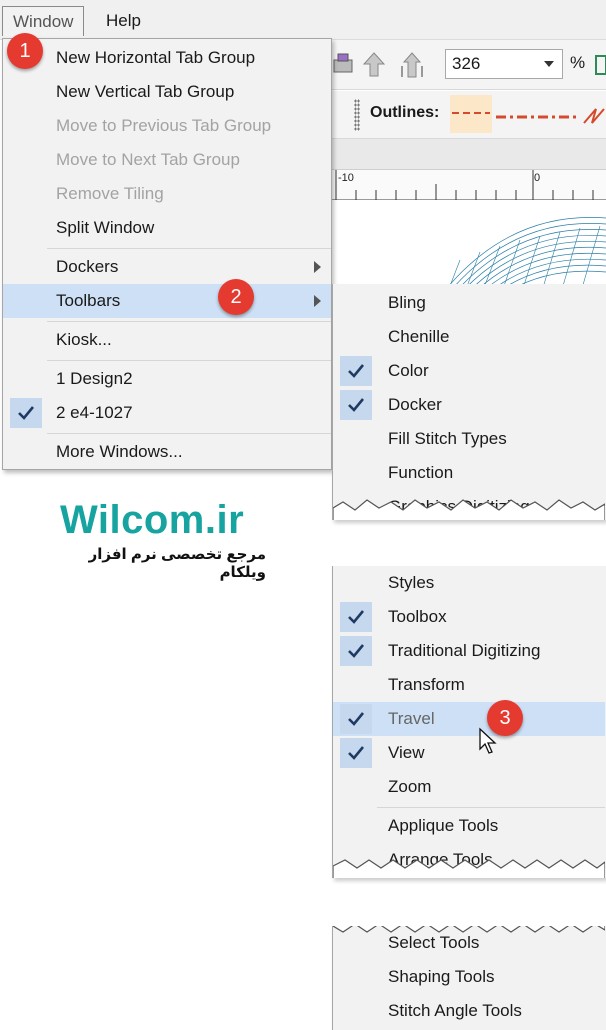 This screenshot has width=606, height=1030. Describe the element at coordinates (464, 650) in the screenshot. I see `submenu-item-label: Traditional Digitizing` at that location.